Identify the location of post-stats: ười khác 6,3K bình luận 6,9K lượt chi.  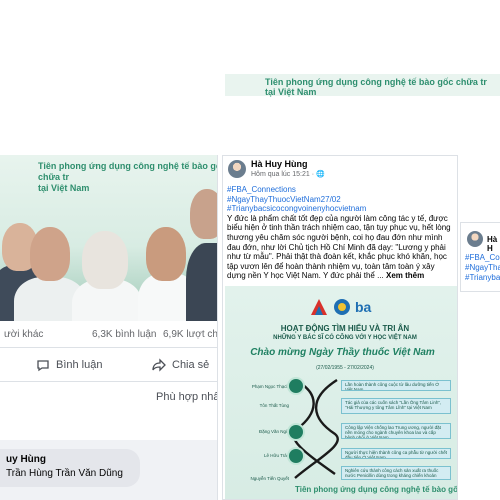
(108, 333).